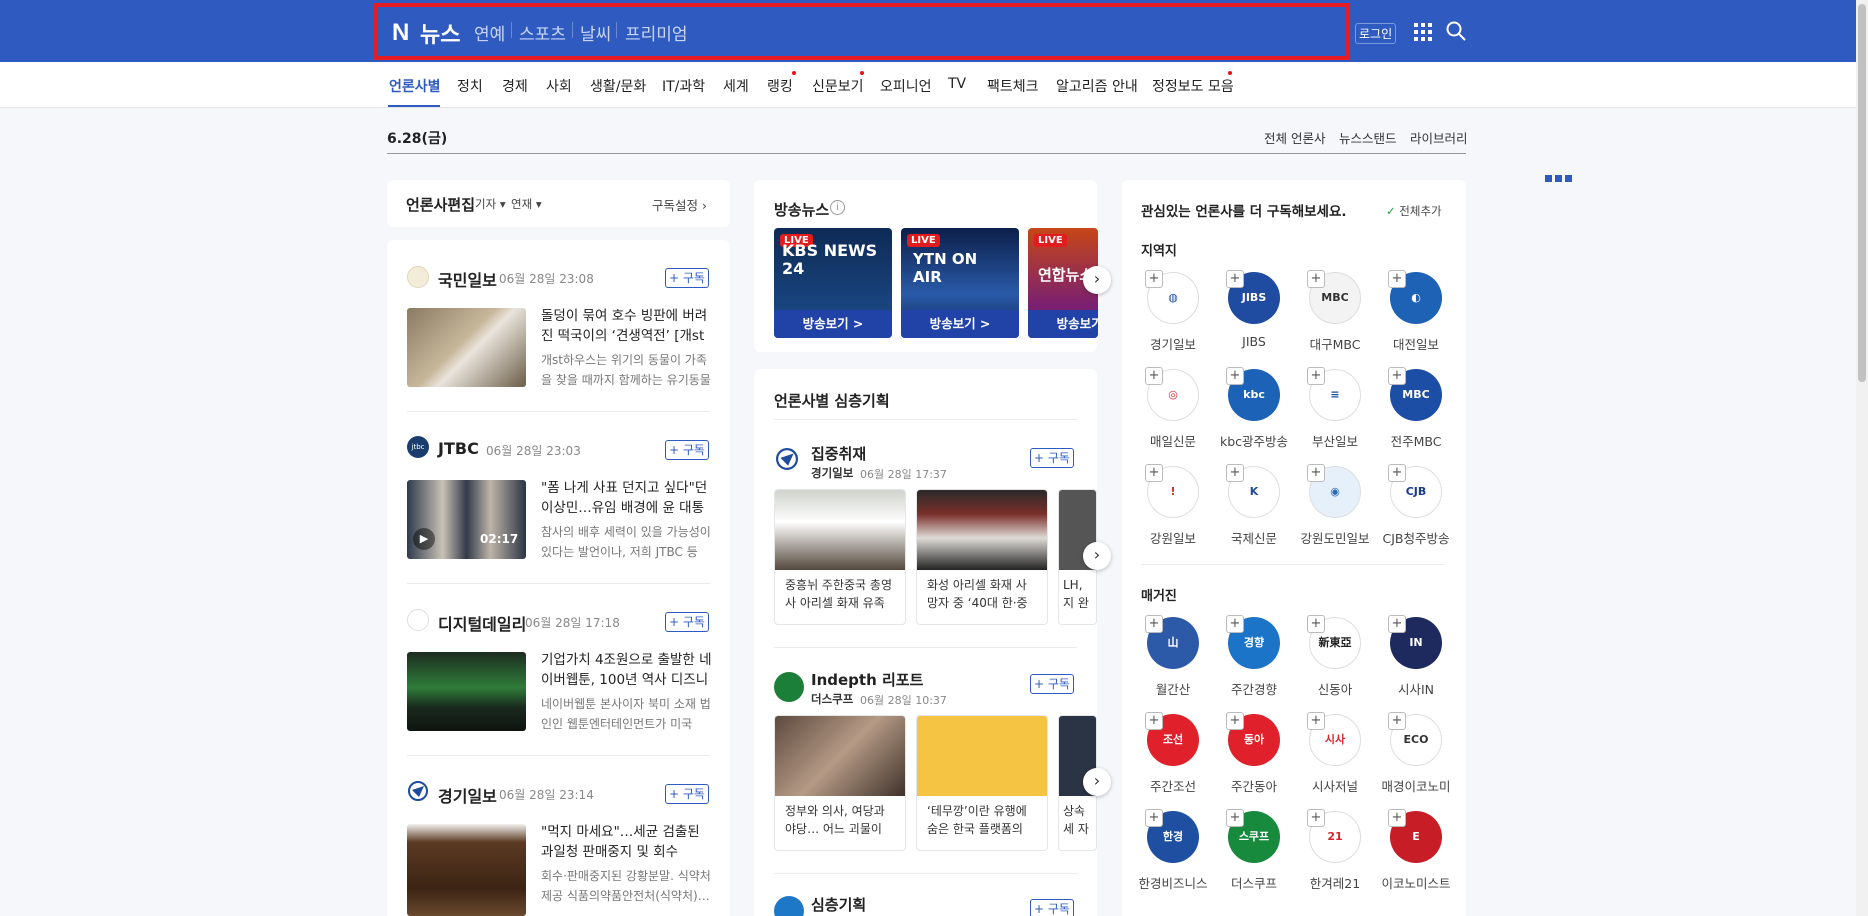 The height and width of the screenshot is (916, 1868). I want to click on link-library: 라이브러리, so click(1439, 137).